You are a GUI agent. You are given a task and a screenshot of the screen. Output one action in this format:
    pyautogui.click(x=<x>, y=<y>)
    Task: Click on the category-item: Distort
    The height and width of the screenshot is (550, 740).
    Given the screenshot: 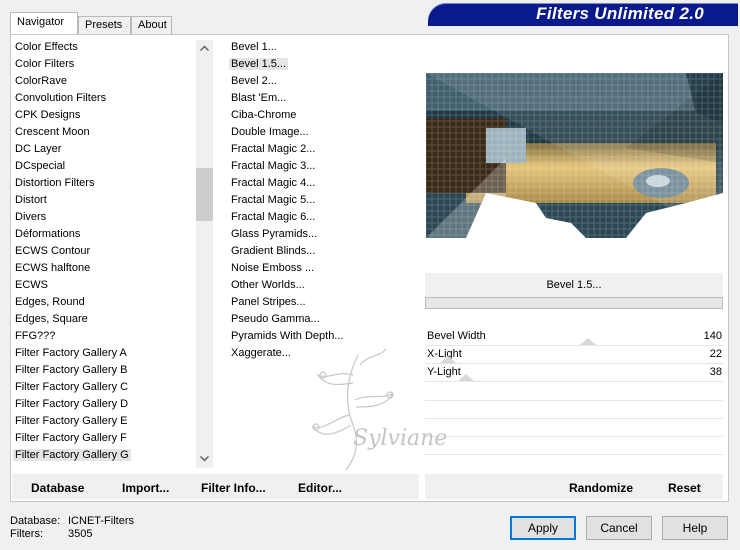 What is the action you would take?
    pyautogui.click(x=104, y=200)
    